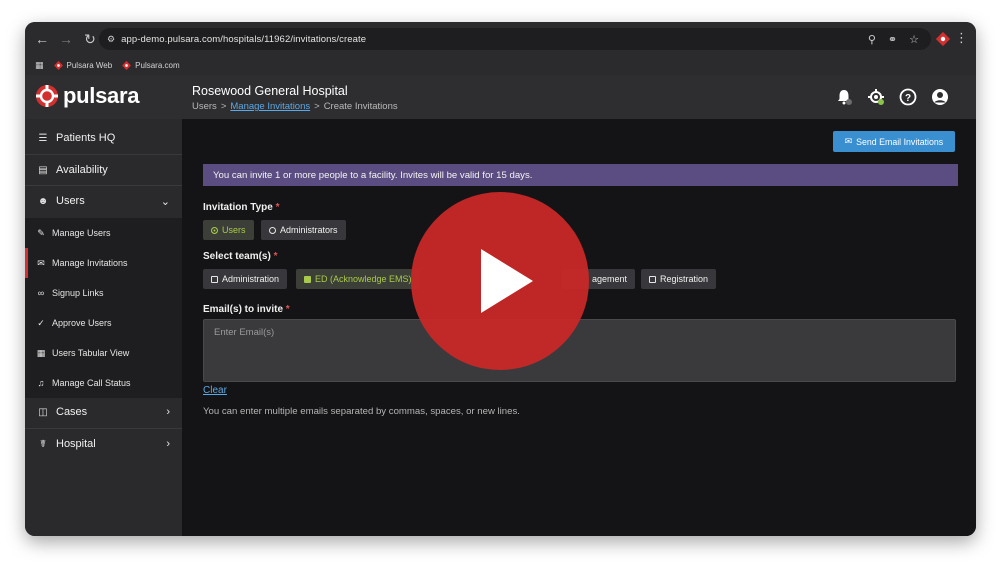  I want to click on video-play-button, so click(500, 281).